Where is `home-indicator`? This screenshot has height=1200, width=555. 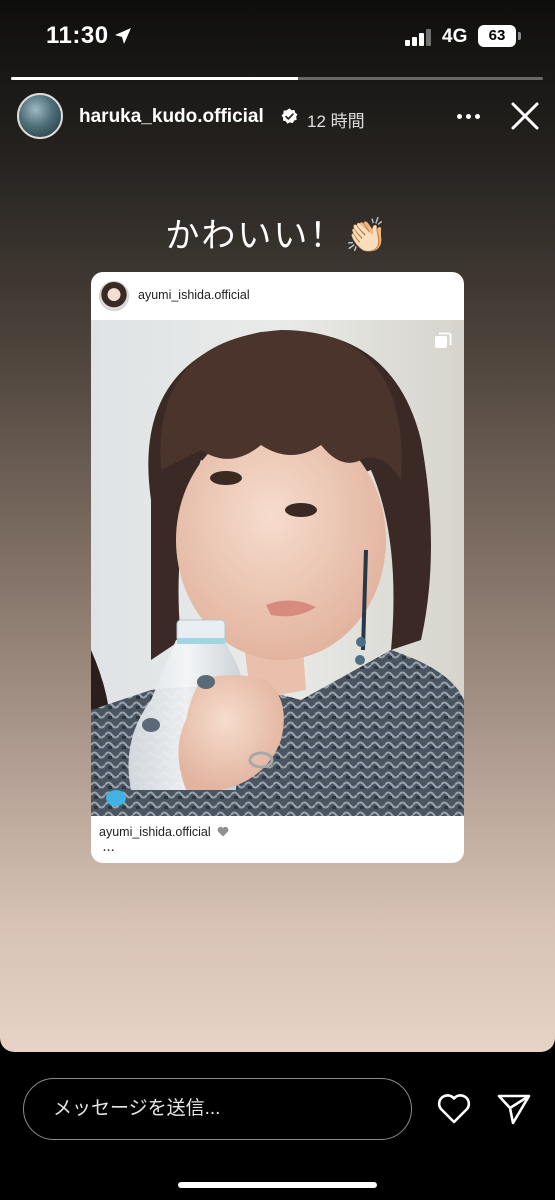 home-indicator is located at coordinates (277, 1185).